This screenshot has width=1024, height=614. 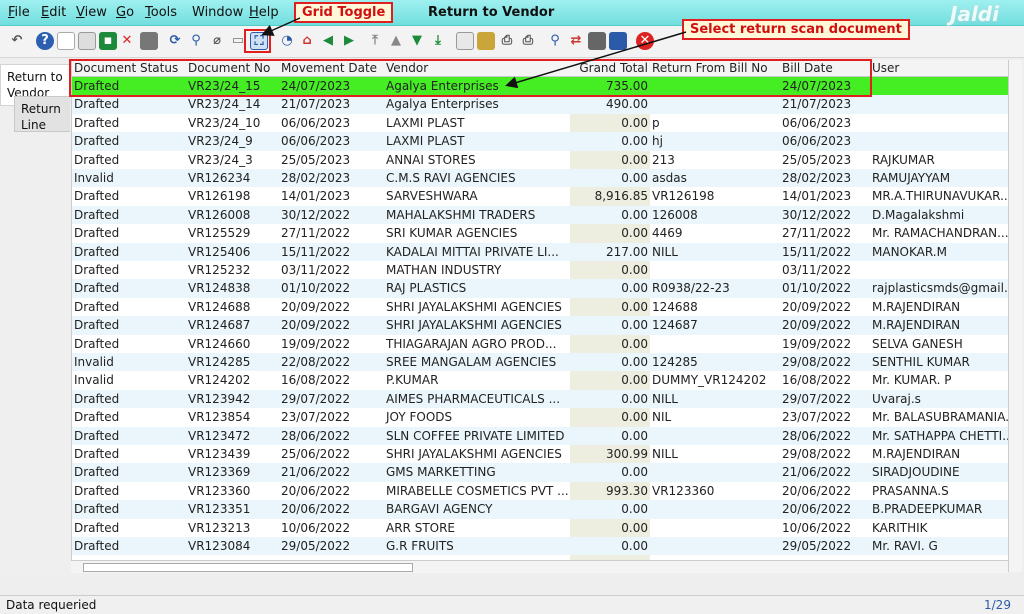 What do you see at coordinates (438, 41) in the screenshot?
I see `last-record-icon: ⤓` at bounding box center [438, 41].